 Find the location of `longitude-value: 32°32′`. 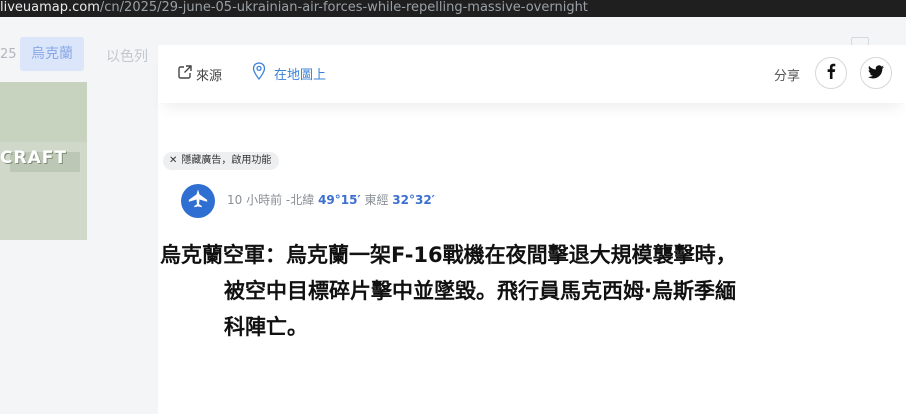

longitude-value: 32°32′ is located at coordinates (413, 200).